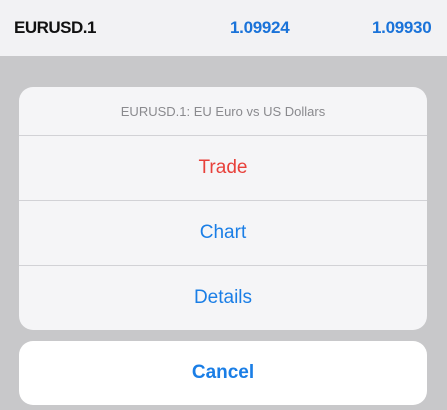 Image resolution: width=447 pixels, height=410 pixels. Describe the element at coordinates (223, 168) in the screenshot. I see `trade-button: Trade` at that location.